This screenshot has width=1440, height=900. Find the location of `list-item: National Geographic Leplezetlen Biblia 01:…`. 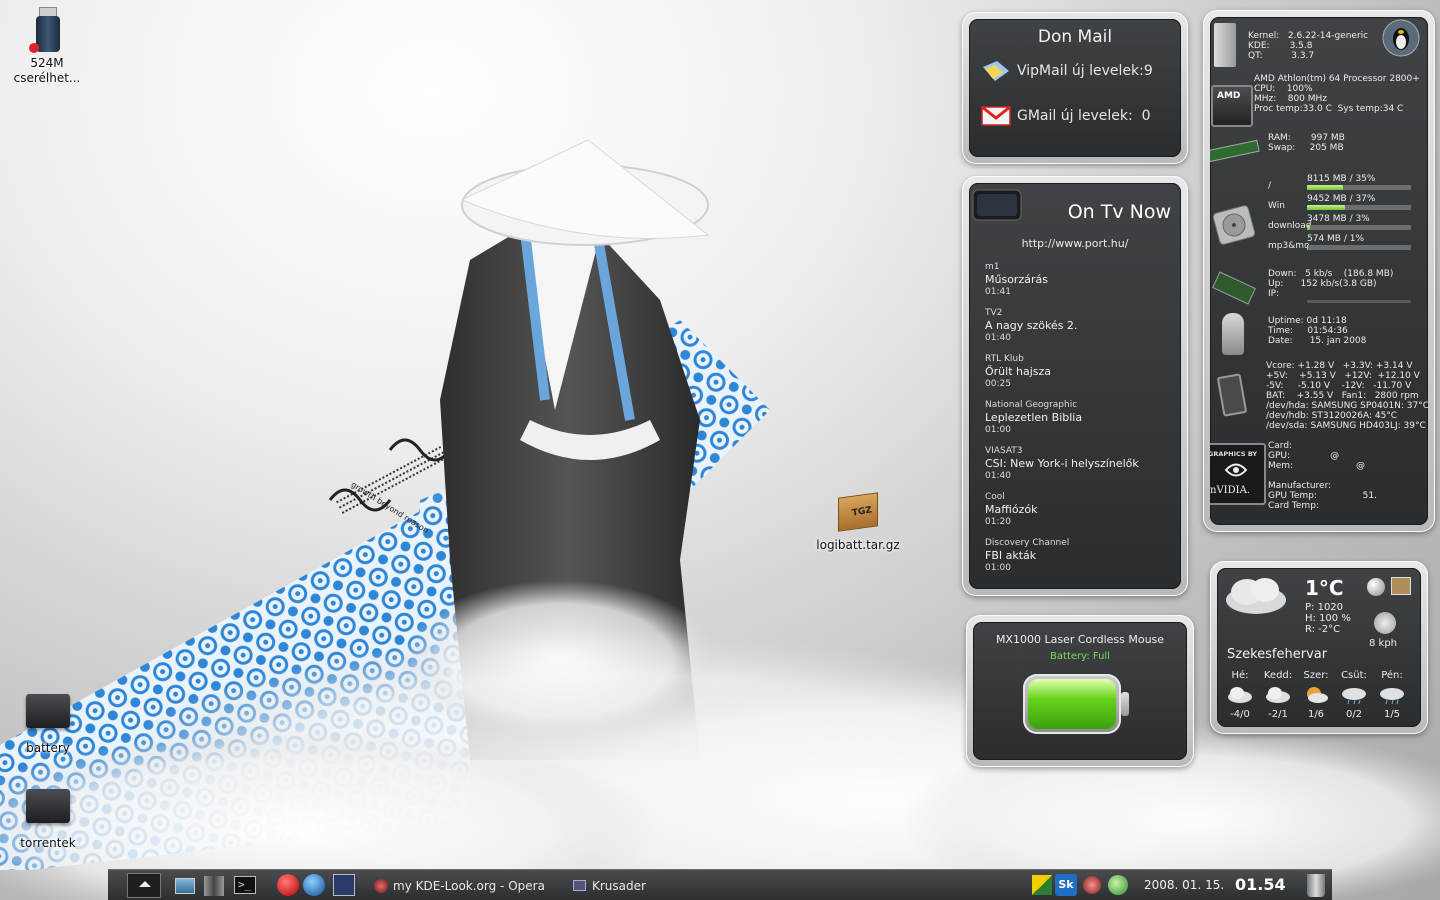

list-item: National Geographic Leplezetlen Biblia 01:… is located at coordinates (1077, 423).